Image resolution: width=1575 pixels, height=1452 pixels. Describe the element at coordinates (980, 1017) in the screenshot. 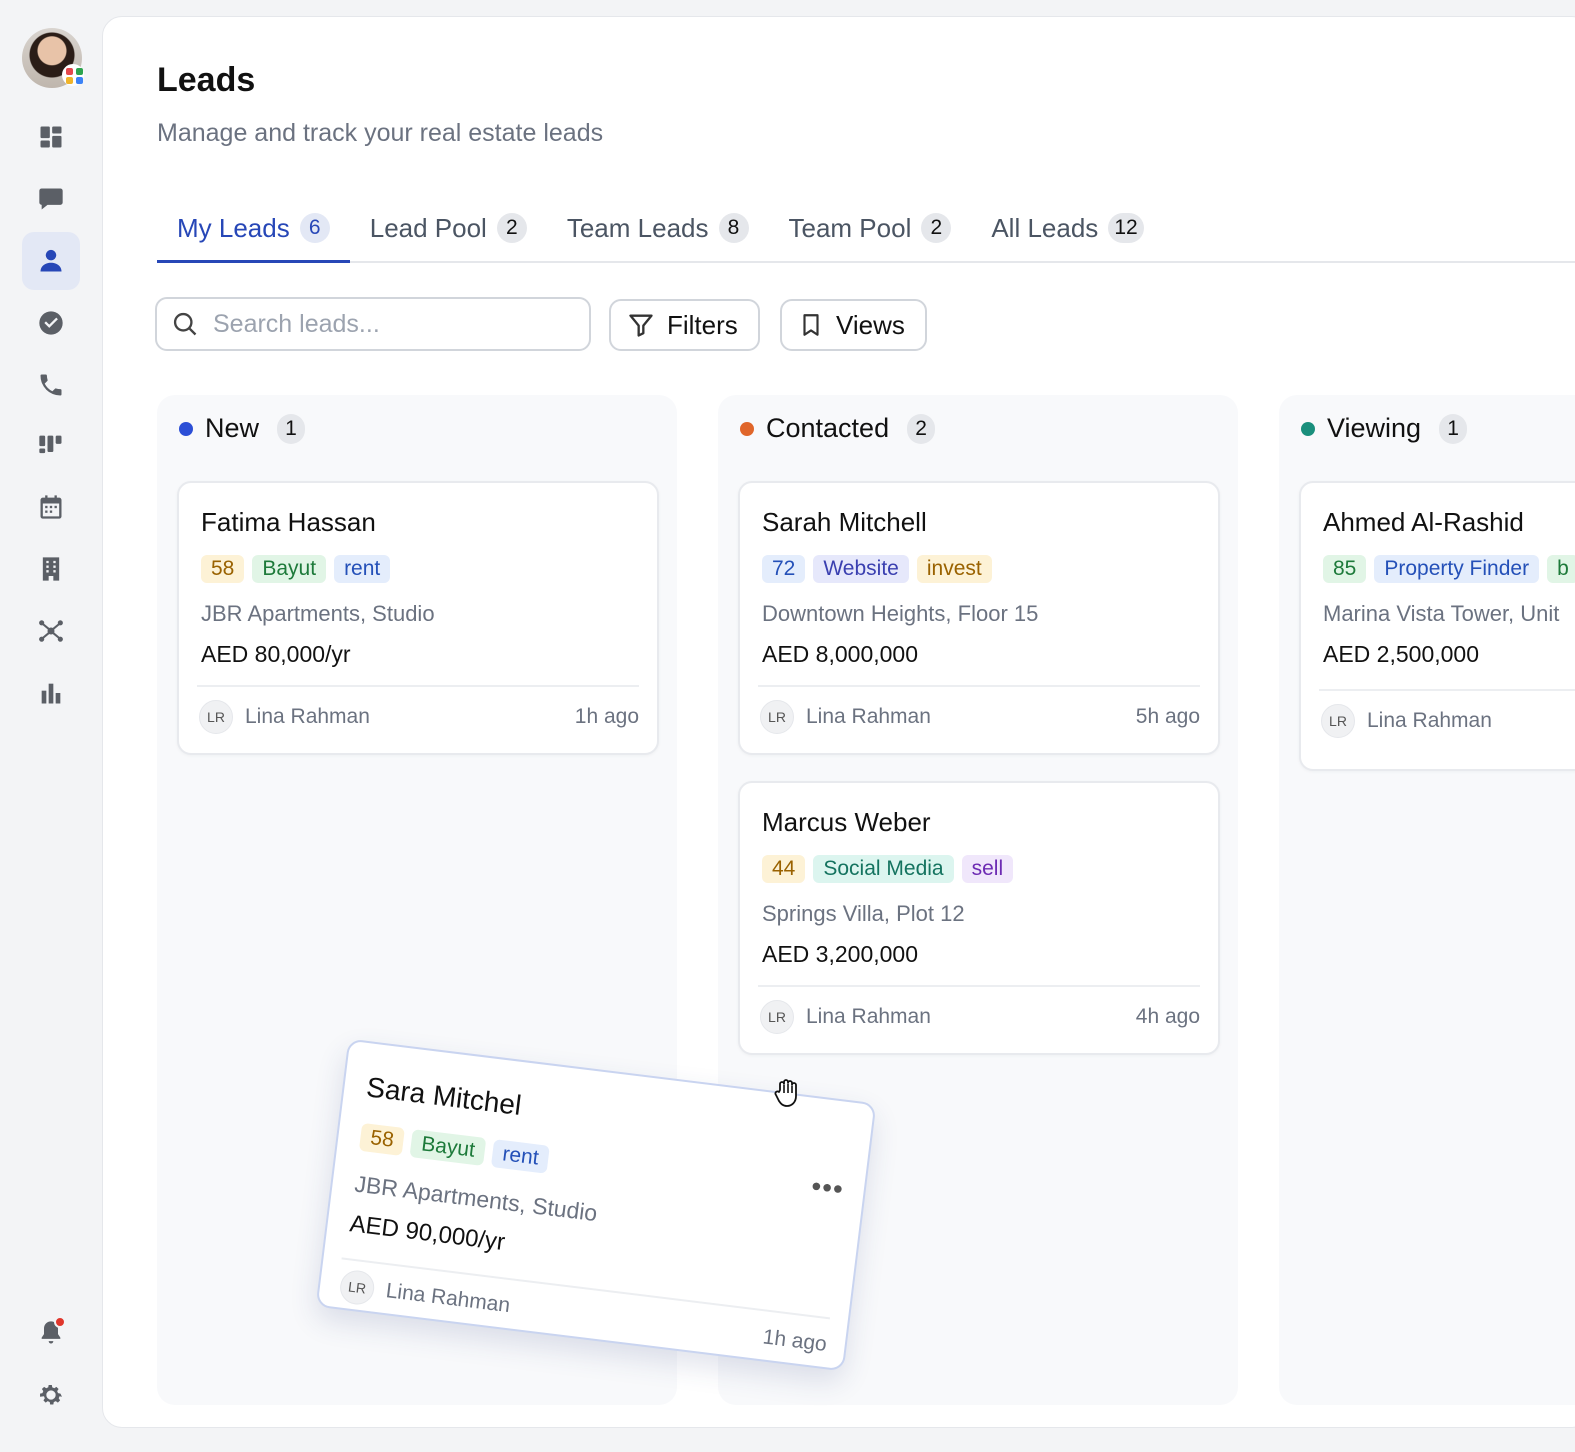

I see `card-footer: LR Lina Rahman 4h ago` at that location.